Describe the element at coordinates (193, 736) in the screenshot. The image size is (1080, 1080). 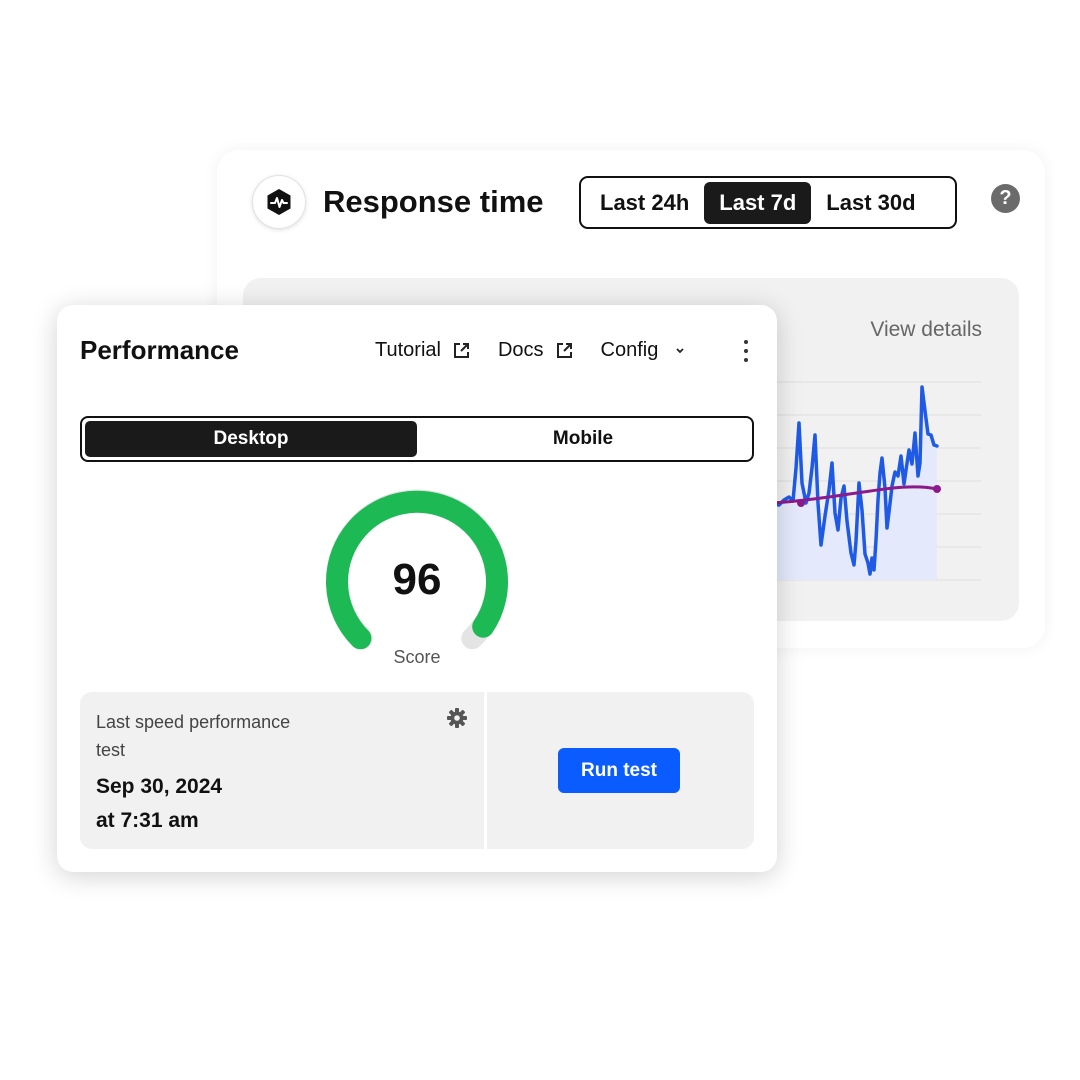
I see `last-test-label: Last speed performance test` at that location.